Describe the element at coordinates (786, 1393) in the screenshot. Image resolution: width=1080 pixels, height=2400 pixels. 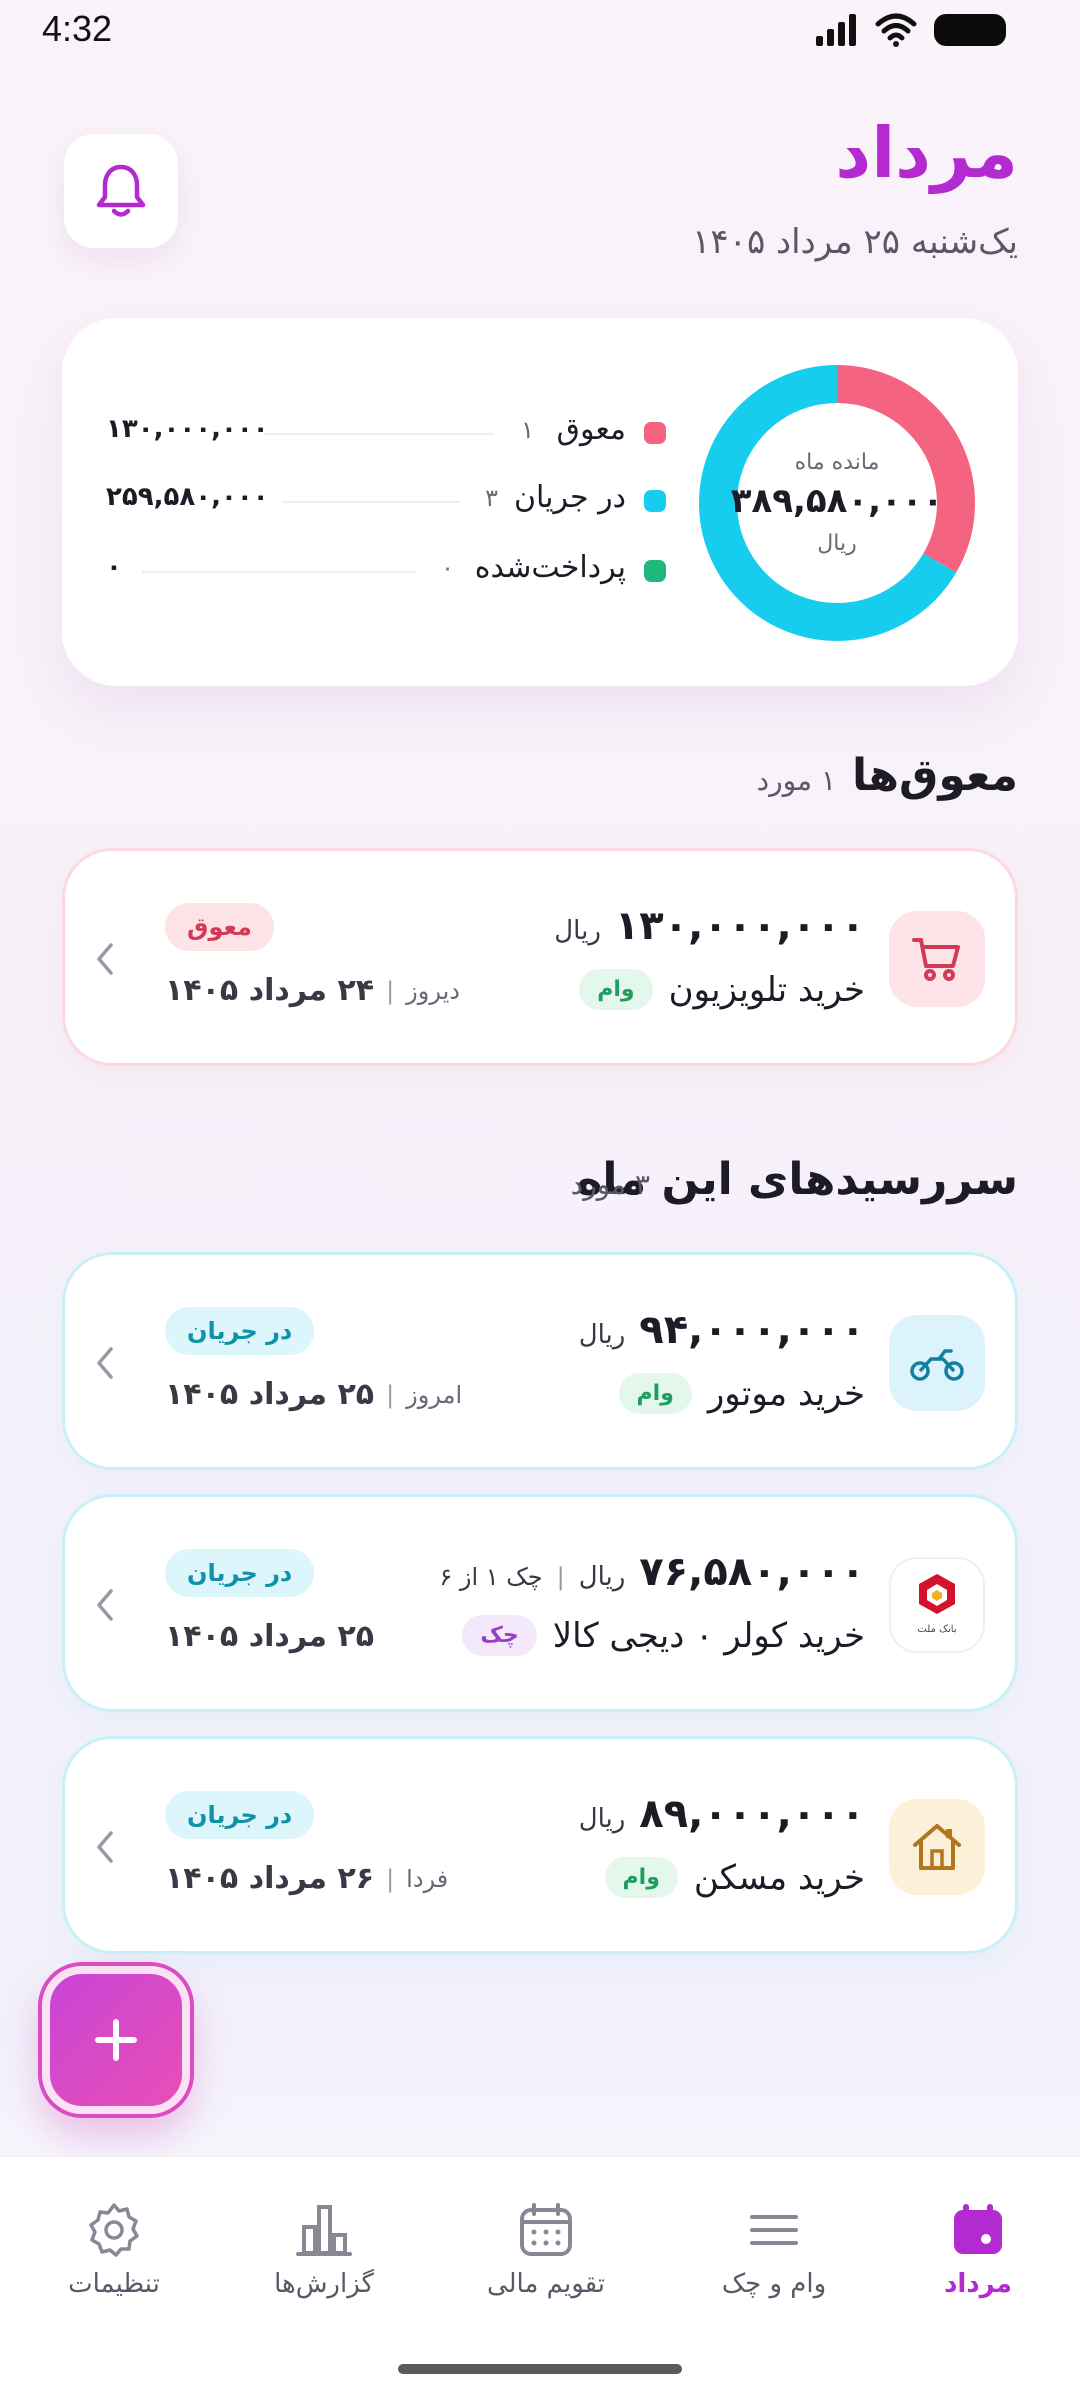
I see `item-name: خرید موتور` at that location.